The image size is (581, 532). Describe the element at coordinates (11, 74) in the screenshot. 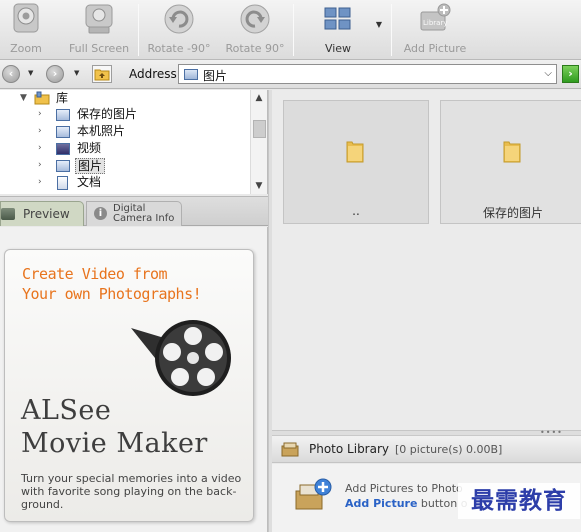

I see `back-button: ‹` at that location.